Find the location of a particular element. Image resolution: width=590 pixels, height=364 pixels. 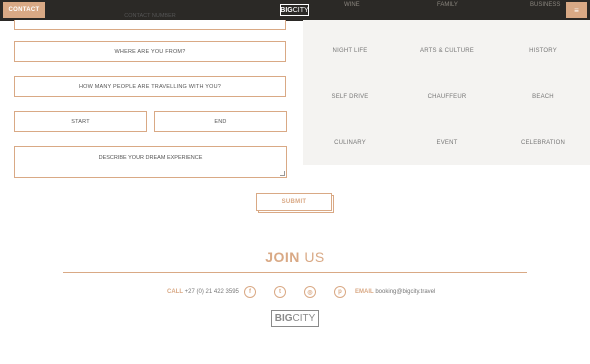

email-info: EMAIL booking@bigcity.travel is located at coordinates (395, 292).